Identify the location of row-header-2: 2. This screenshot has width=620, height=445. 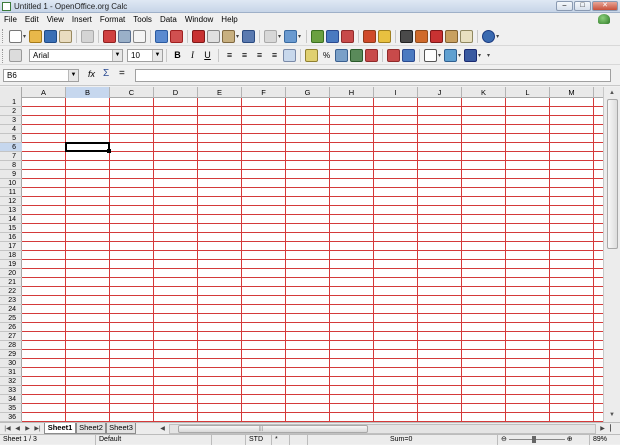
(11, 111).